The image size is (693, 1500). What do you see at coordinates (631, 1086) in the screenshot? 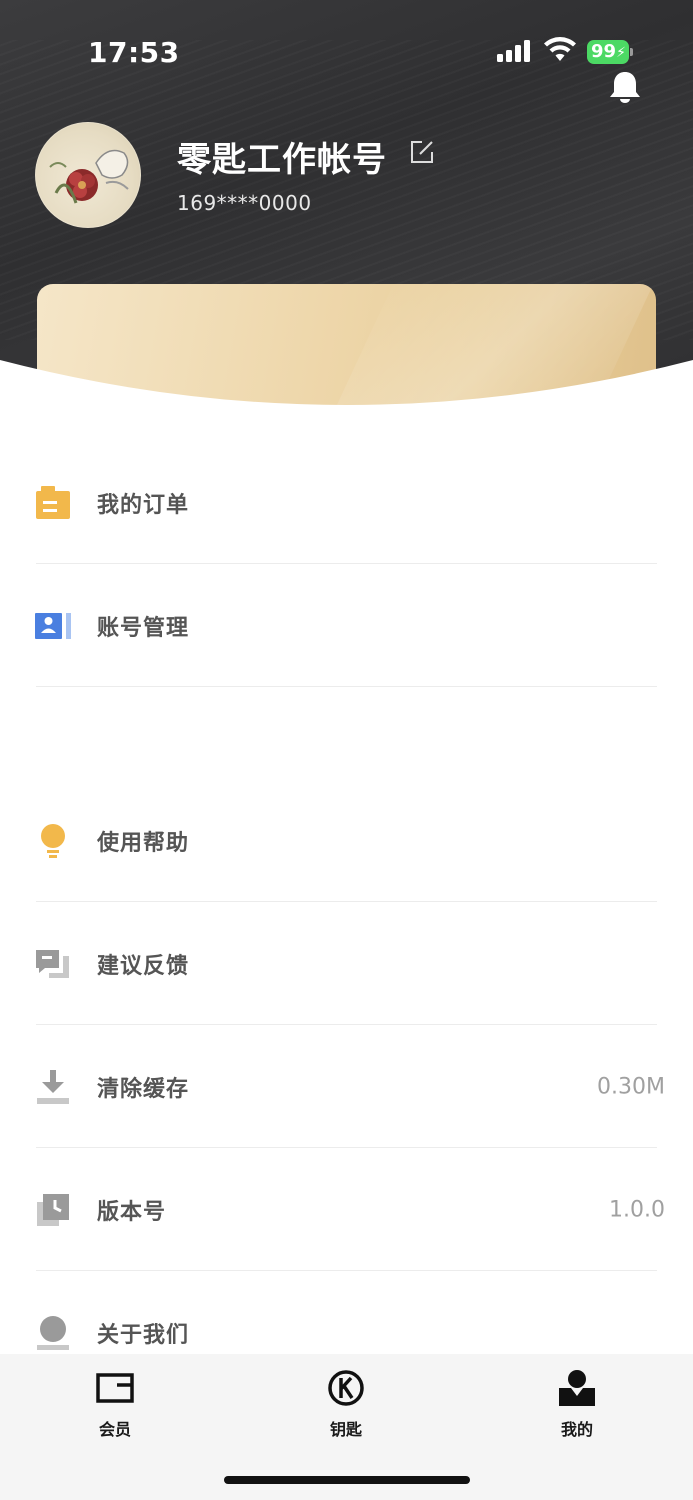
I see `cache-size: 0.30M` at bounding box center [631, 1086].